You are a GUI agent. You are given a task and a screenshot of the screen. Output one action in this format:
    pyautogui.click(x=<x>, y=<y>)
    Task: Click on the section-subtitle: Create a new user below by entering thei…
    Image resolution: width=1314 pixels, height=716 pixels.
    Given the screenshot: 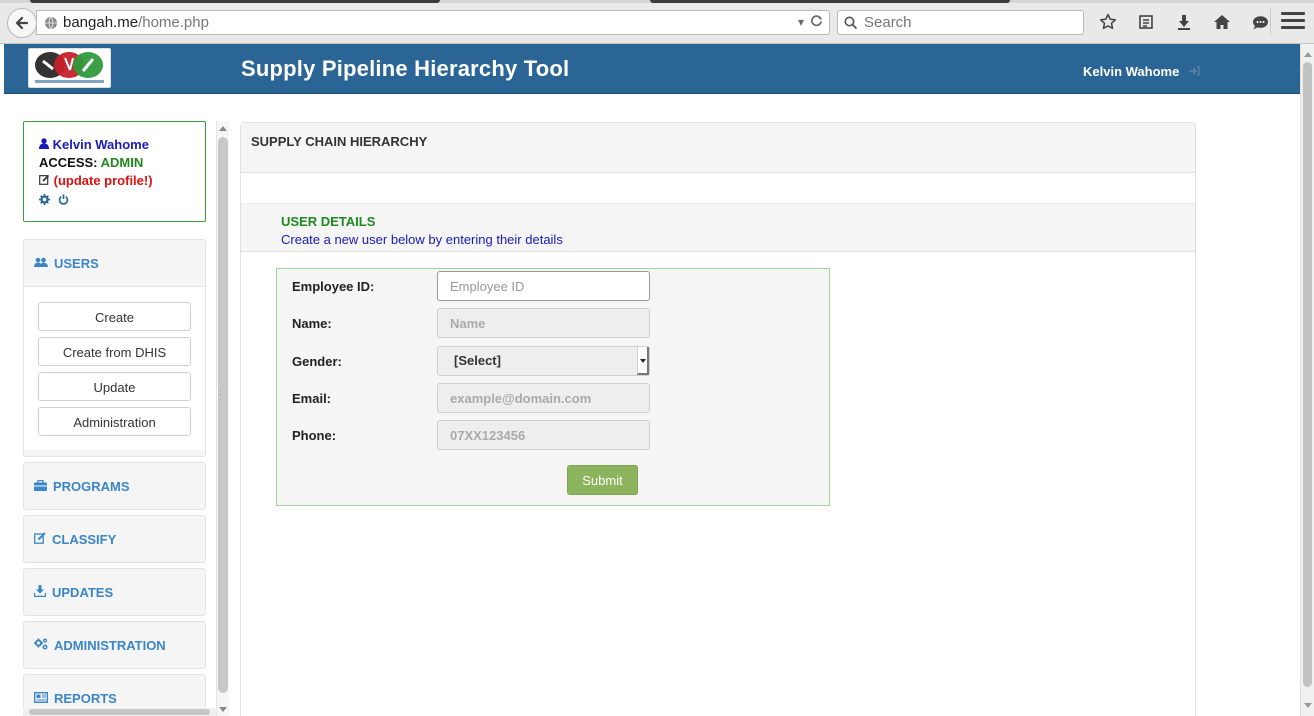 What is the action you would take?
    pyautogui.click(x=422, y=239)
    